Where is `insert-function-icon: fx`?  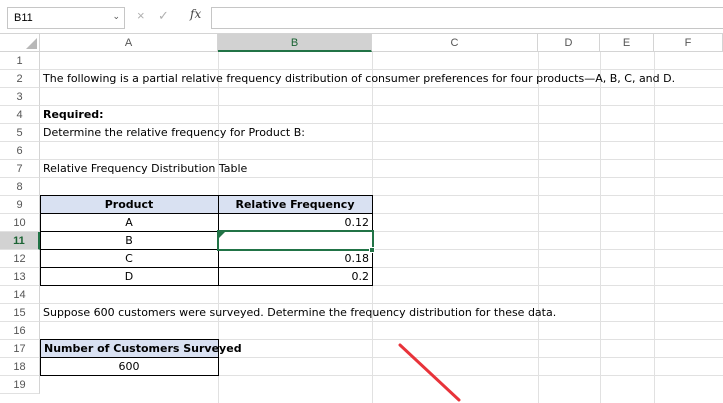 insert-function-icon: fx is located at coordinates (195, 14).